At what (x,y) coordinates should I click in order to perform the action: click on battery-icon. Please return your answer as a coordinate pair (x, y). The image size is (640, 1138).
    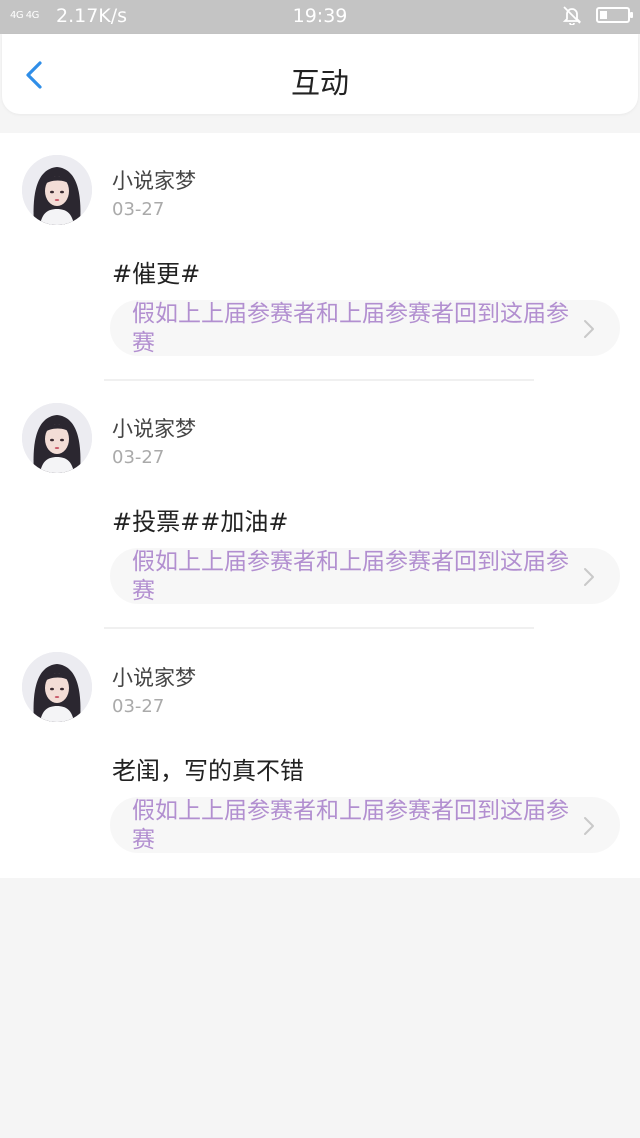
    Looking at the image, I should click on (614, 15).